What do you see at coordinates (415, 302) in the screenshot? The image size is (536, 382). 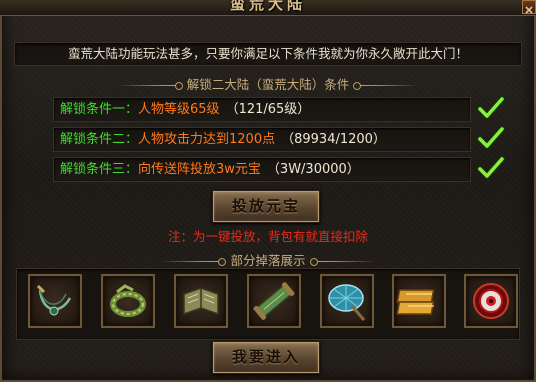 I see `gold-ingot-icon` at bounding box center [415, 302].